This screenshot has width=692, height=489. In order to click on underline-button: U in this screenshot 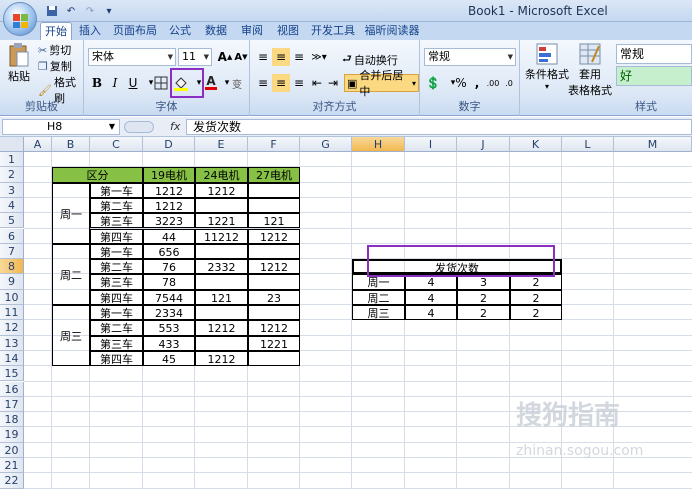, I will do `click(133, 83)`.